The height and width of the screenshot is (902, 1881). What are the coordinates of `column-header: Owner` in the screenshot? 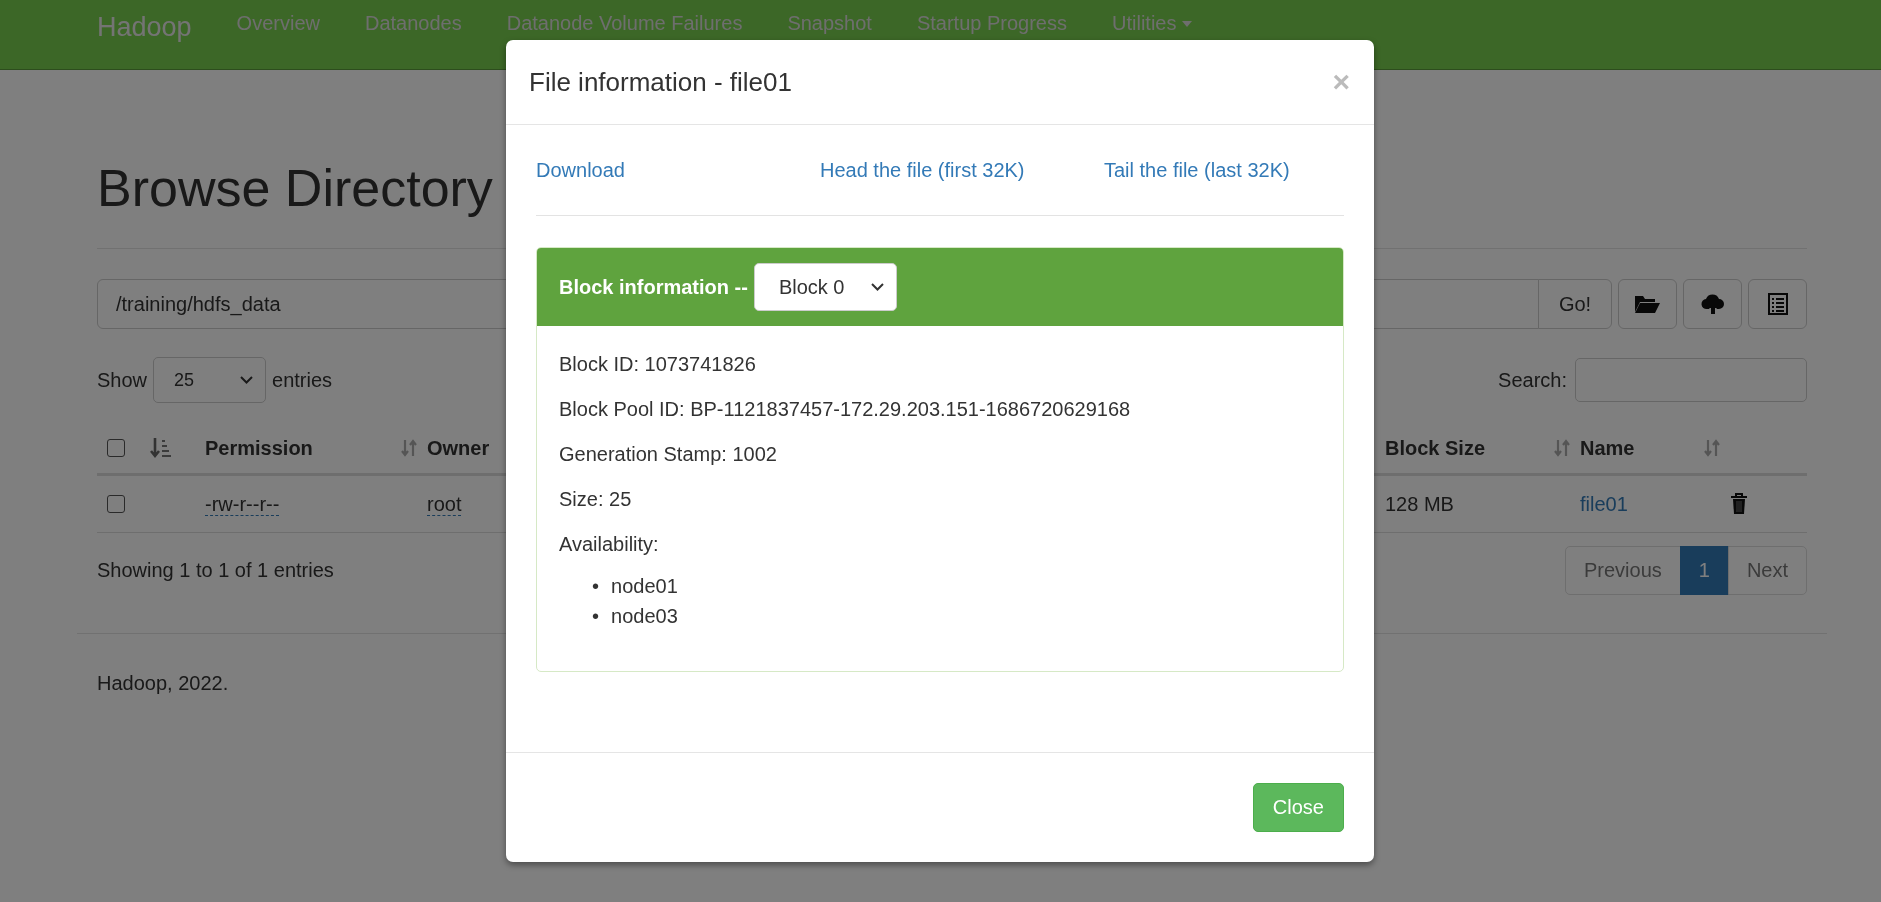 It's located at (458, 448).